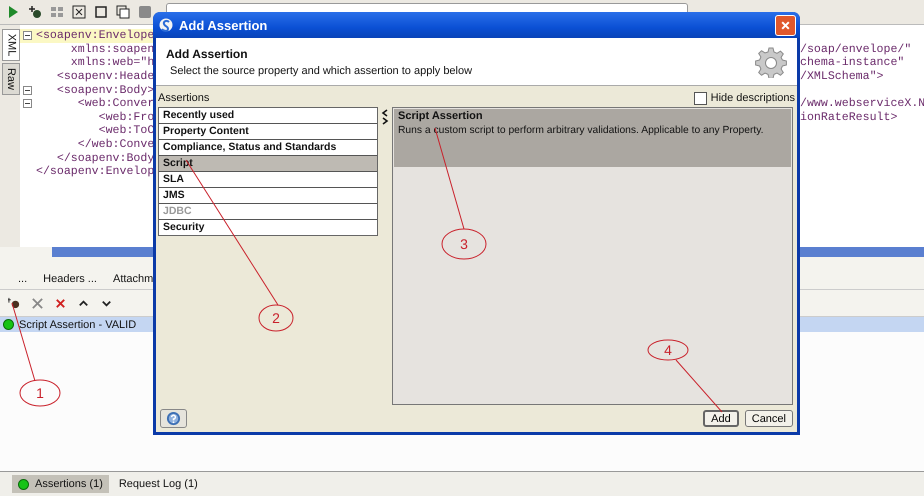  What do you see at coordinates (268, 132) in the screenshot?
I see `category-item: Property Content` at bounding box center [268, 132].